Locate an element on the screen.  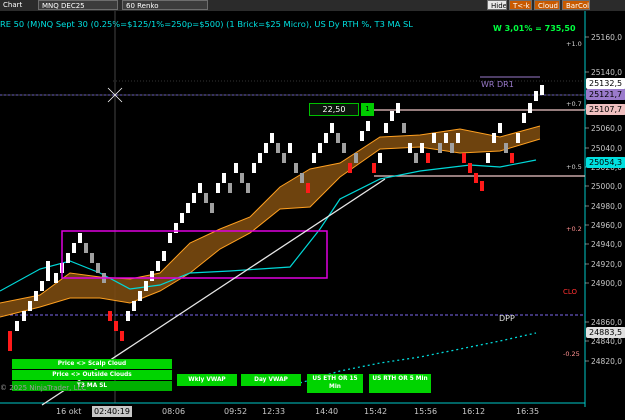
chart-tab: Chart is located at coordinates (13, 5).